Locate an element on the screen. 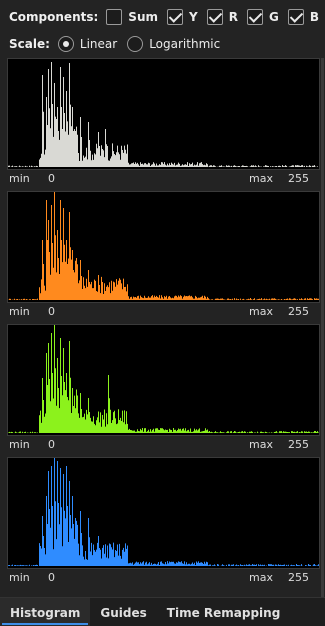 This screenshot has width=325, height=626. components-row: Components: Sum Y R G B is located at coordinates (162, 17).